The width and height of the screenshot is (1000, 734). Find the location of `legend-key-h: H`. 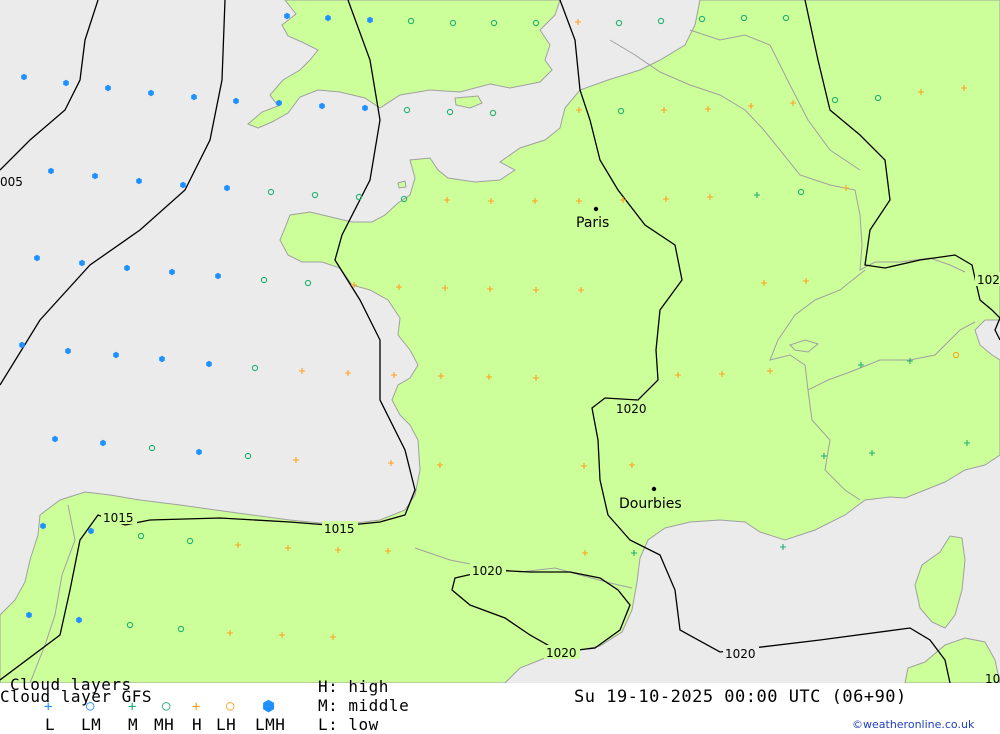

legend-key-h: H is located at coordinates (197, 724).